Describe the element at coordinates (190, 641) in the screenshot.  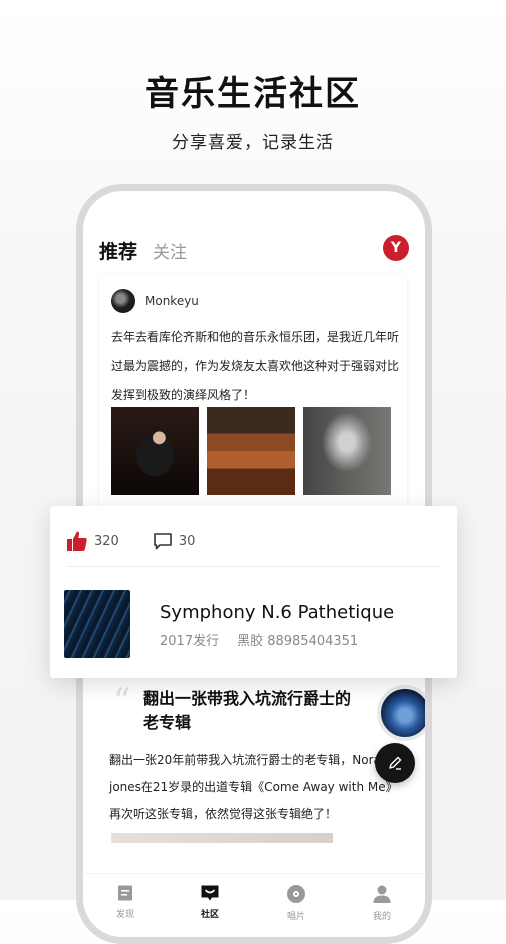
I see `album-year: 2017发行` at that location.